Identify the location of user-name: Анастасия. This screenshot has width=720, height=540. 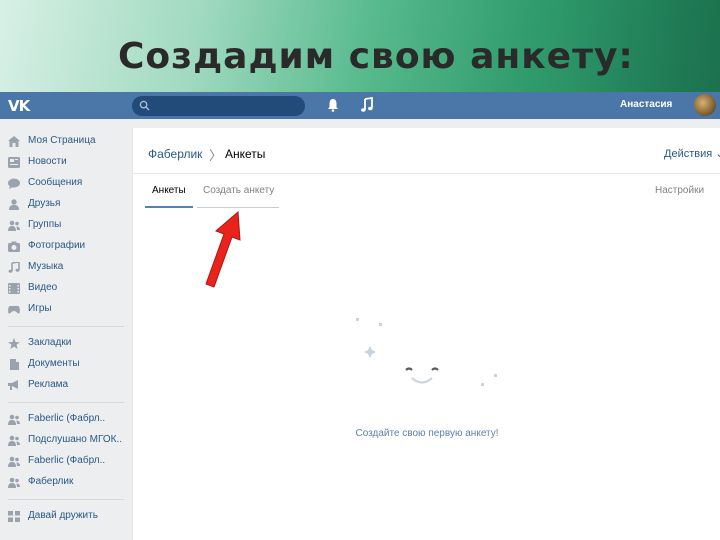
(646, 104).